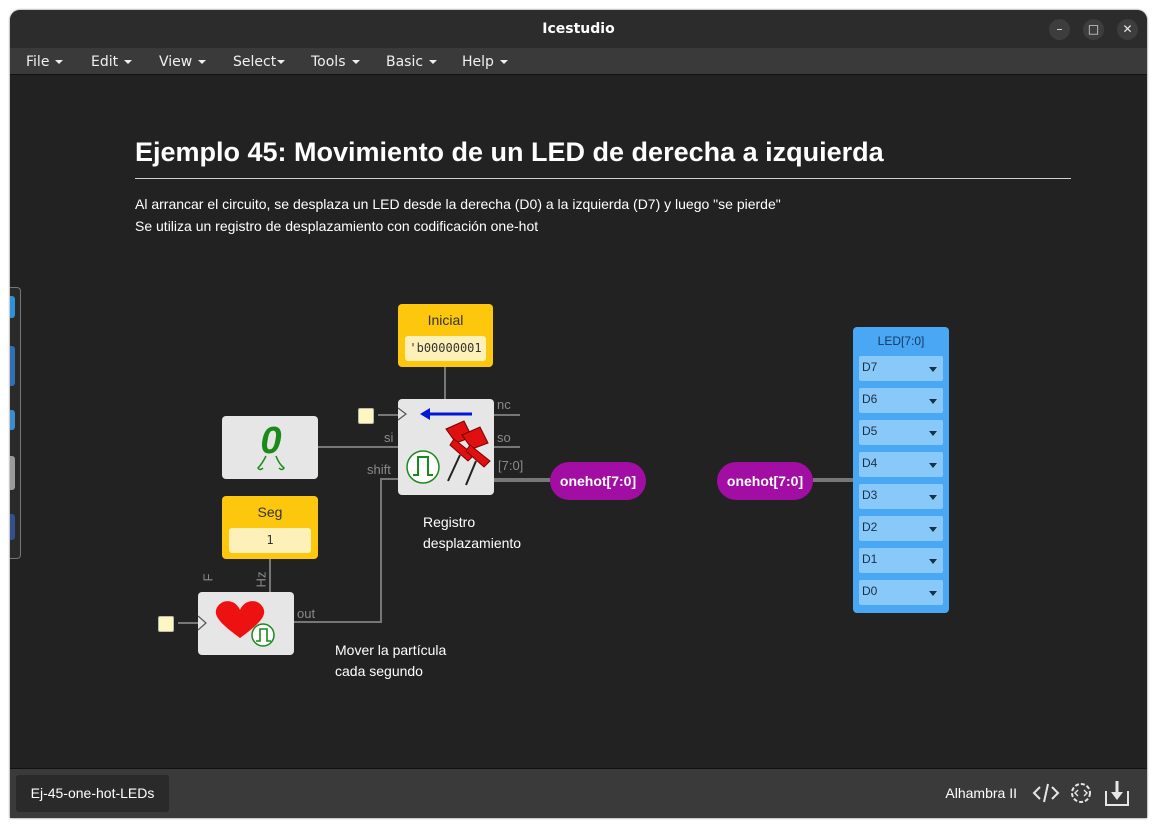 Image resolution: width=1160 pixels, height=825 pixels. What do you see at coordinates (870, 431) in the screenshot?
I see `led-pin-label: D5` at bounding box center [870, 431].